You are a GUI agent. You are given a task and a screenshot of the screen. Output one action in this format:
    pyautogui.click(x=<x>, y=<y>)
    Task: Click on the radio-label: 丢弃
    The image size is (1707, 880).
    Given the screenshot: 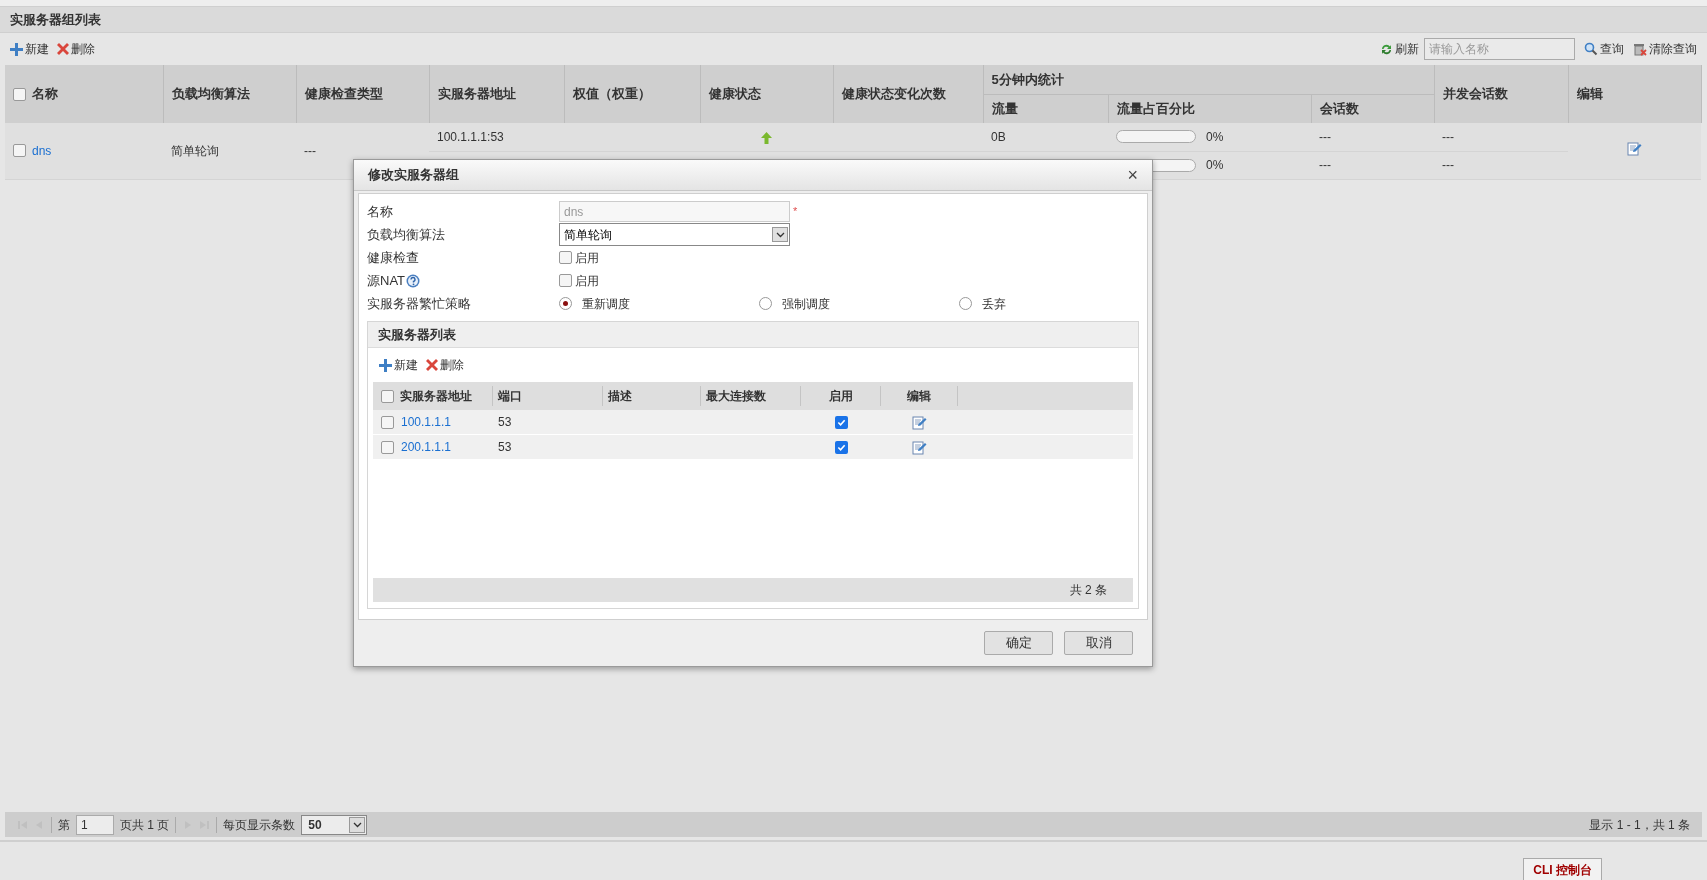 What is the action you would take?
    pyautogui.click(x=994, y=304)
    